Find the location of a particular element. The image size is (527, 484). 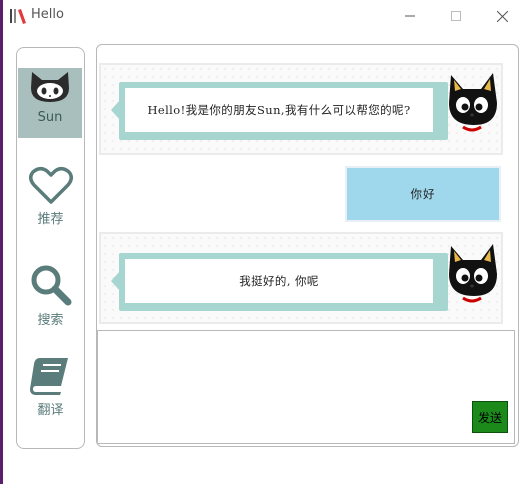

message-bubble: 我挺好的, 你呢 is located at coordinates (279, 282).